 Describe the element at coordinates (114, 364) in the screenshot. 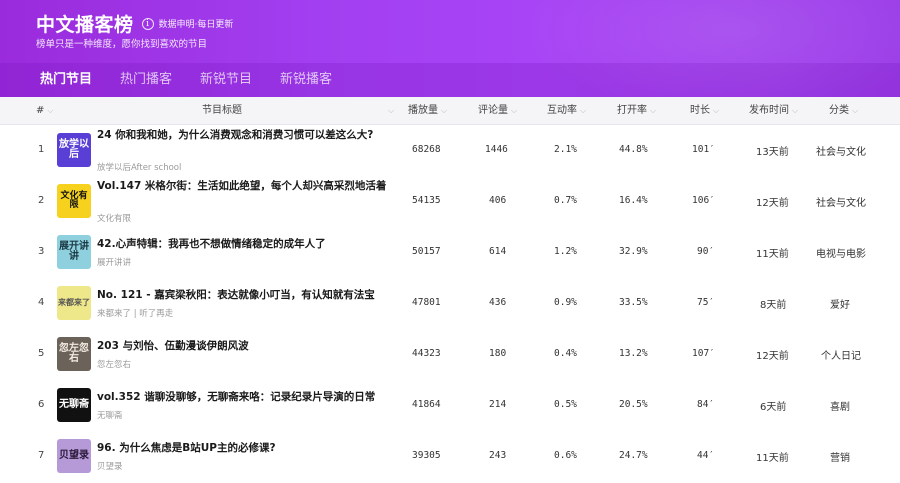

I see `podcast-name: 忽左忽右` at that location.